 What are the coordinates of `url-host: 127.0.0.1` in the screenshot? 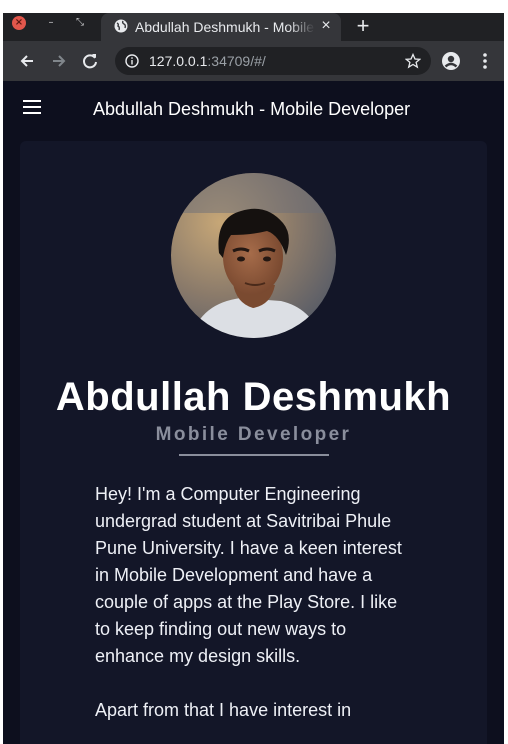 It's located at (178, 61).